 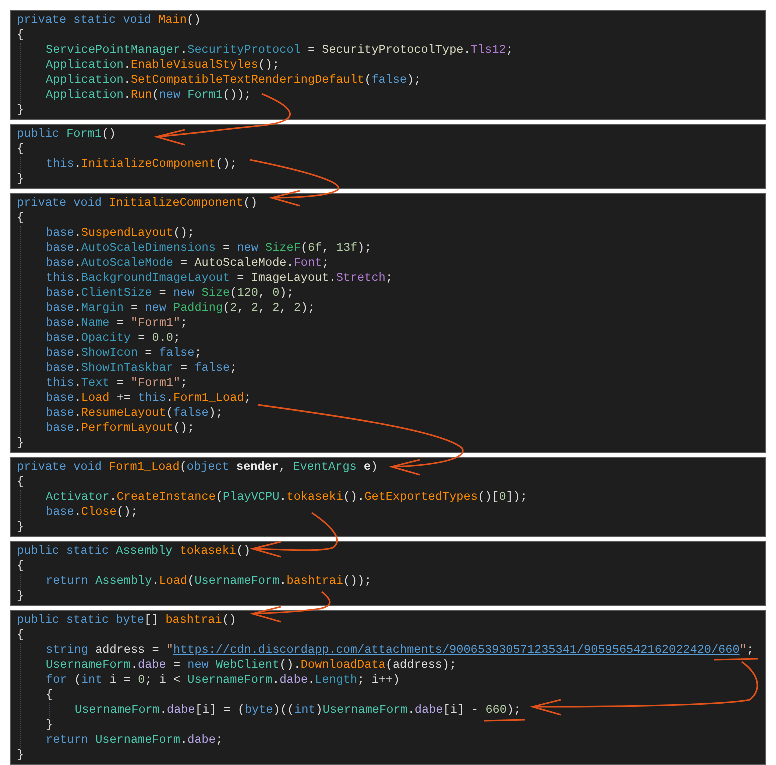 What do you see at coordinates (92, 512) in the screenshot?
I see `code-line: base.Close();` at bounding box center [92, 512].